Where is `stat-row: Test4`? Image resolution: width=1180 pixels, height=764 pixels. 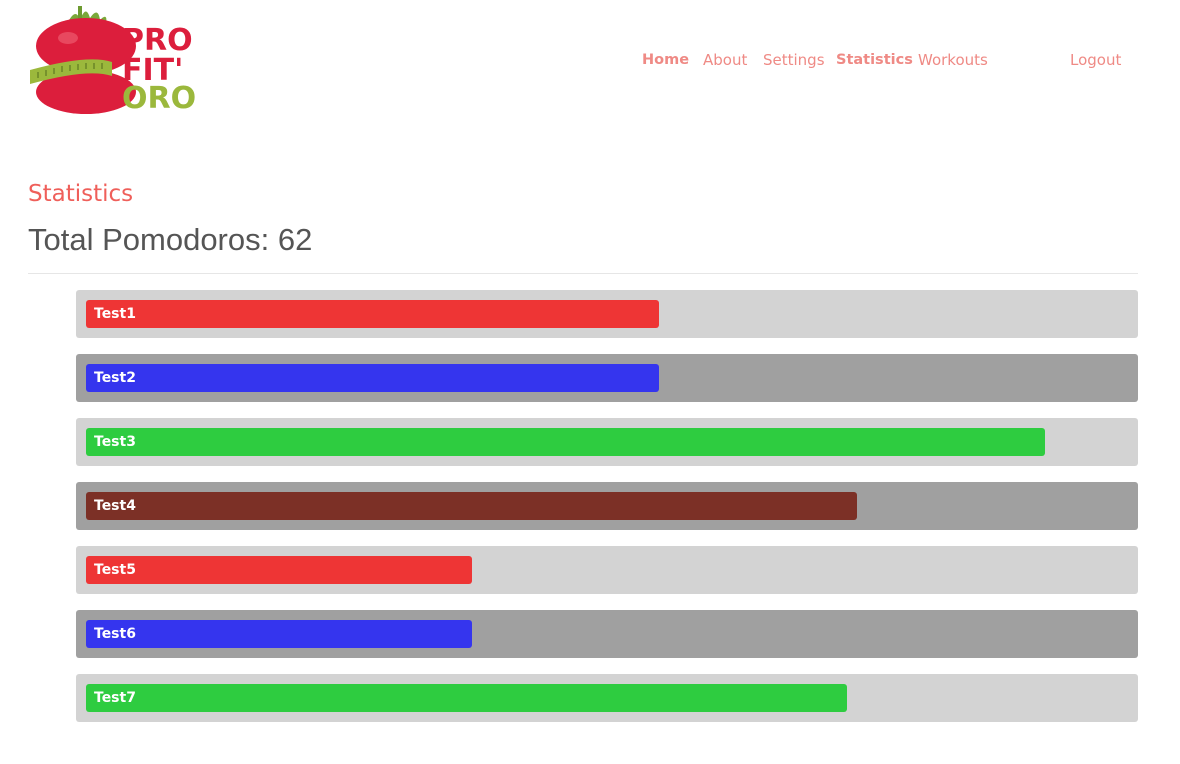
stat-row: Test4 is located at coordinates (607, 506).